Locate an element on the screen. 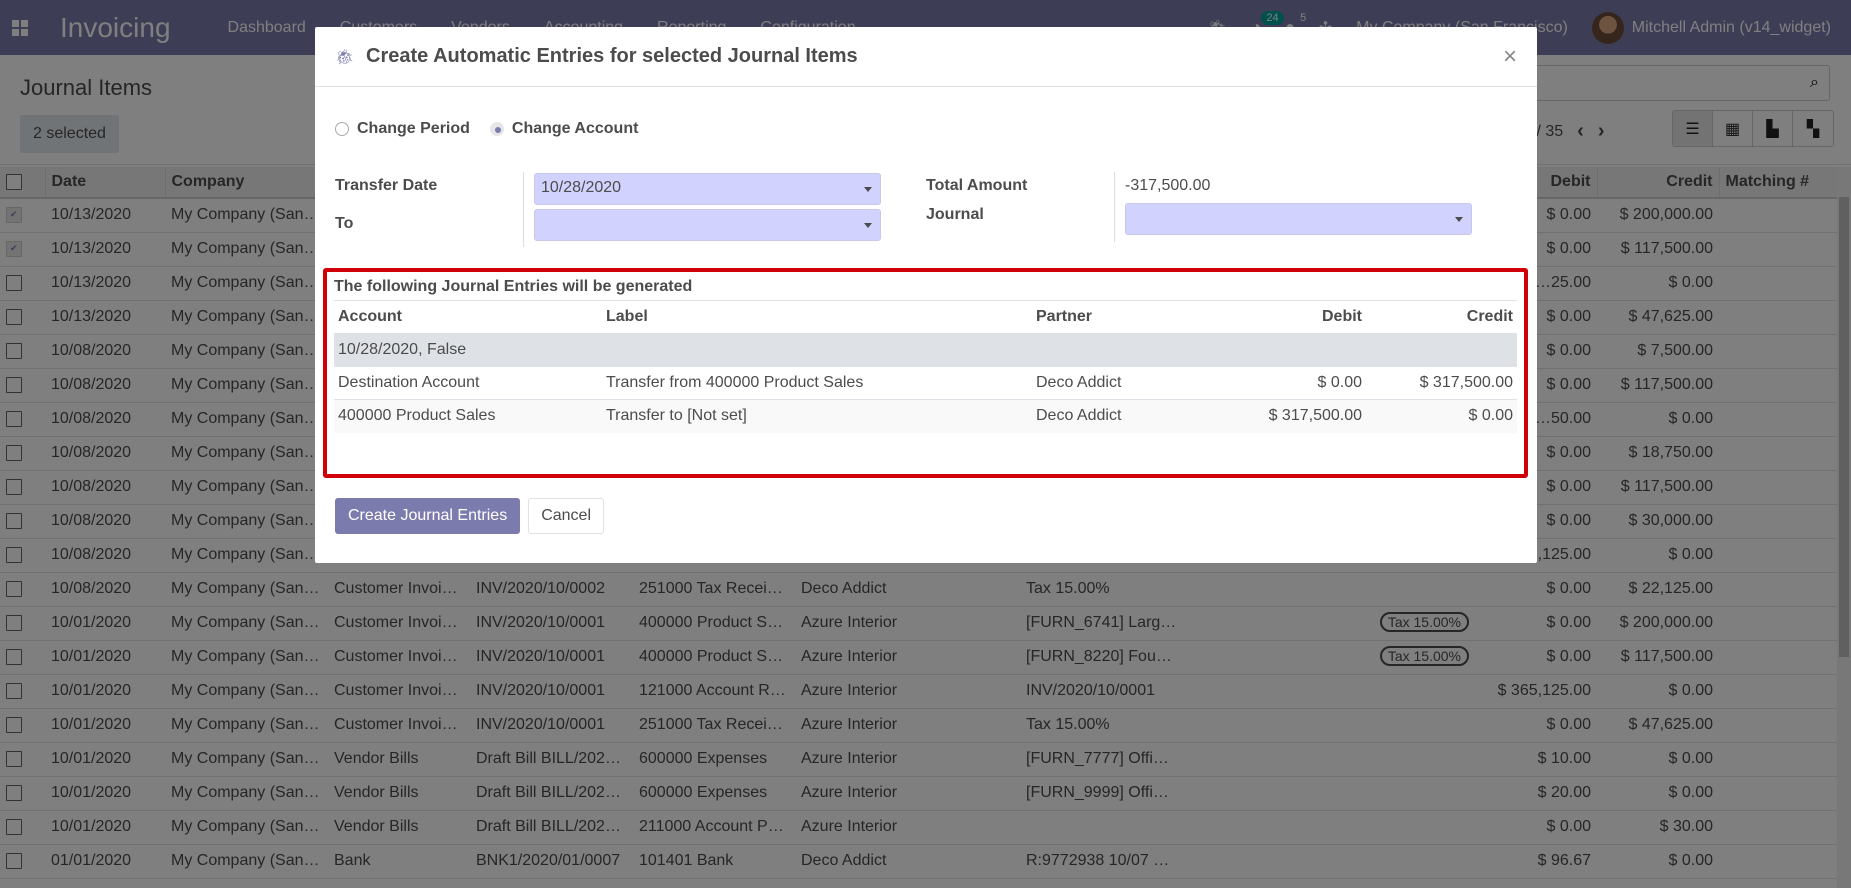 This screenshot has height=888, width=1851. radio-change-period: Change Period is located at coordinates (402, 129).